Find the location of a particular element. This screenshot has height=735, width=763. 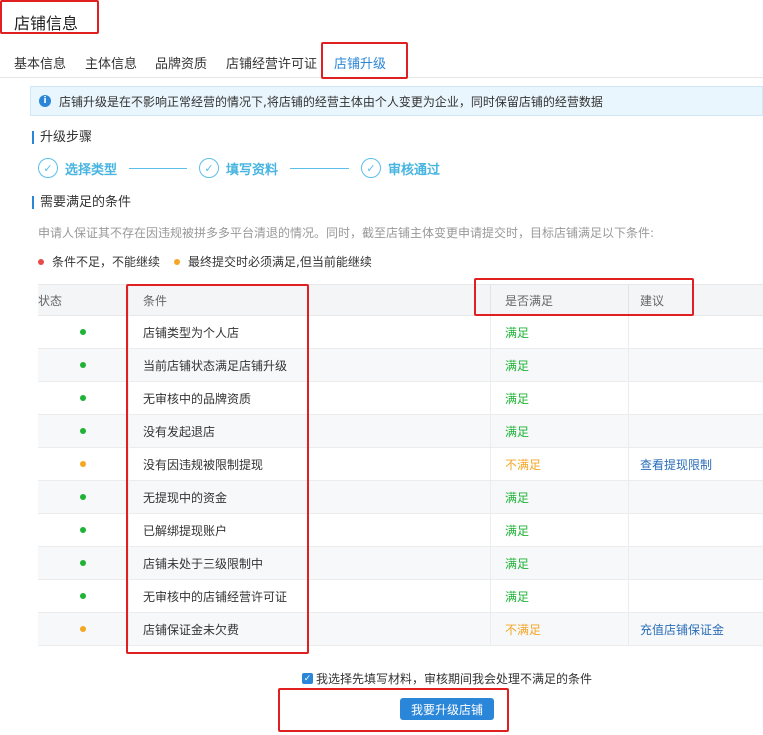

orange-dot-icon is located at coordinates (177, 261).